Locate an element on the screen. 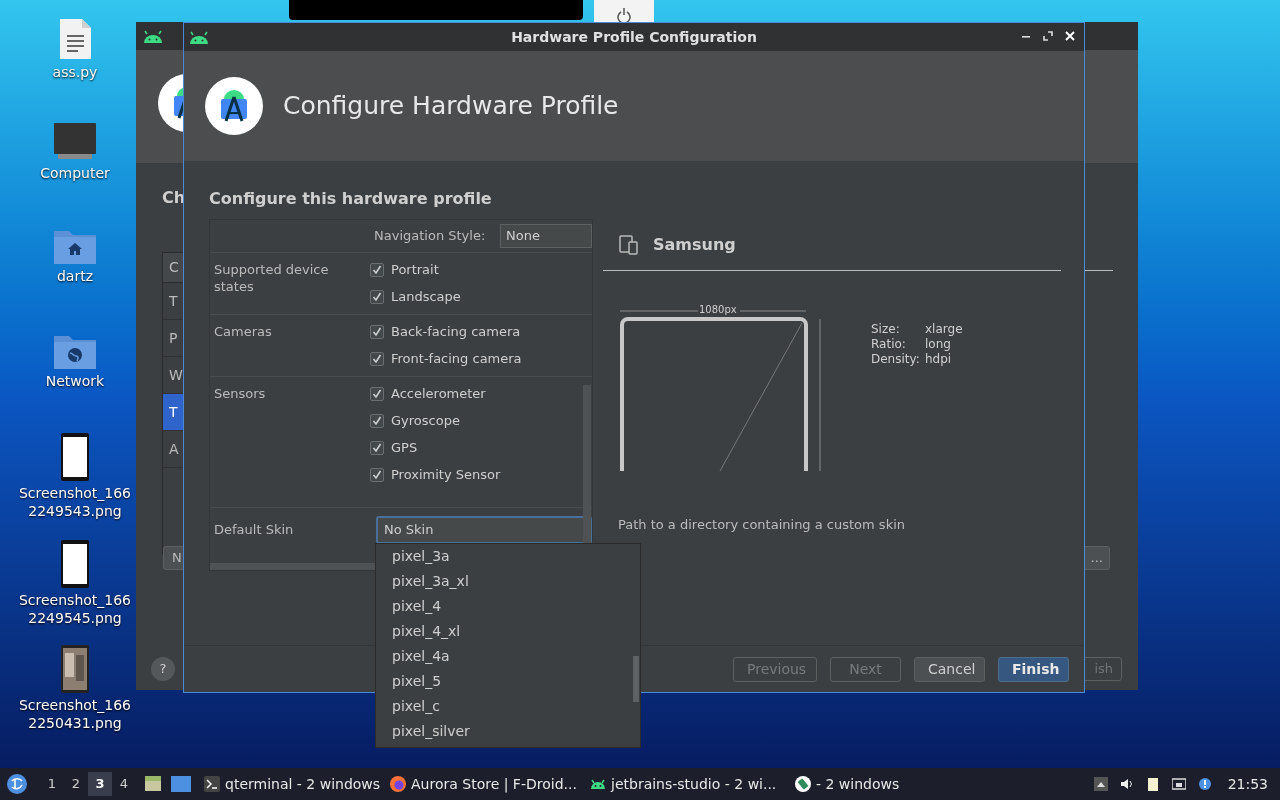  home-folder-icon is located at coordinates (75, 246).